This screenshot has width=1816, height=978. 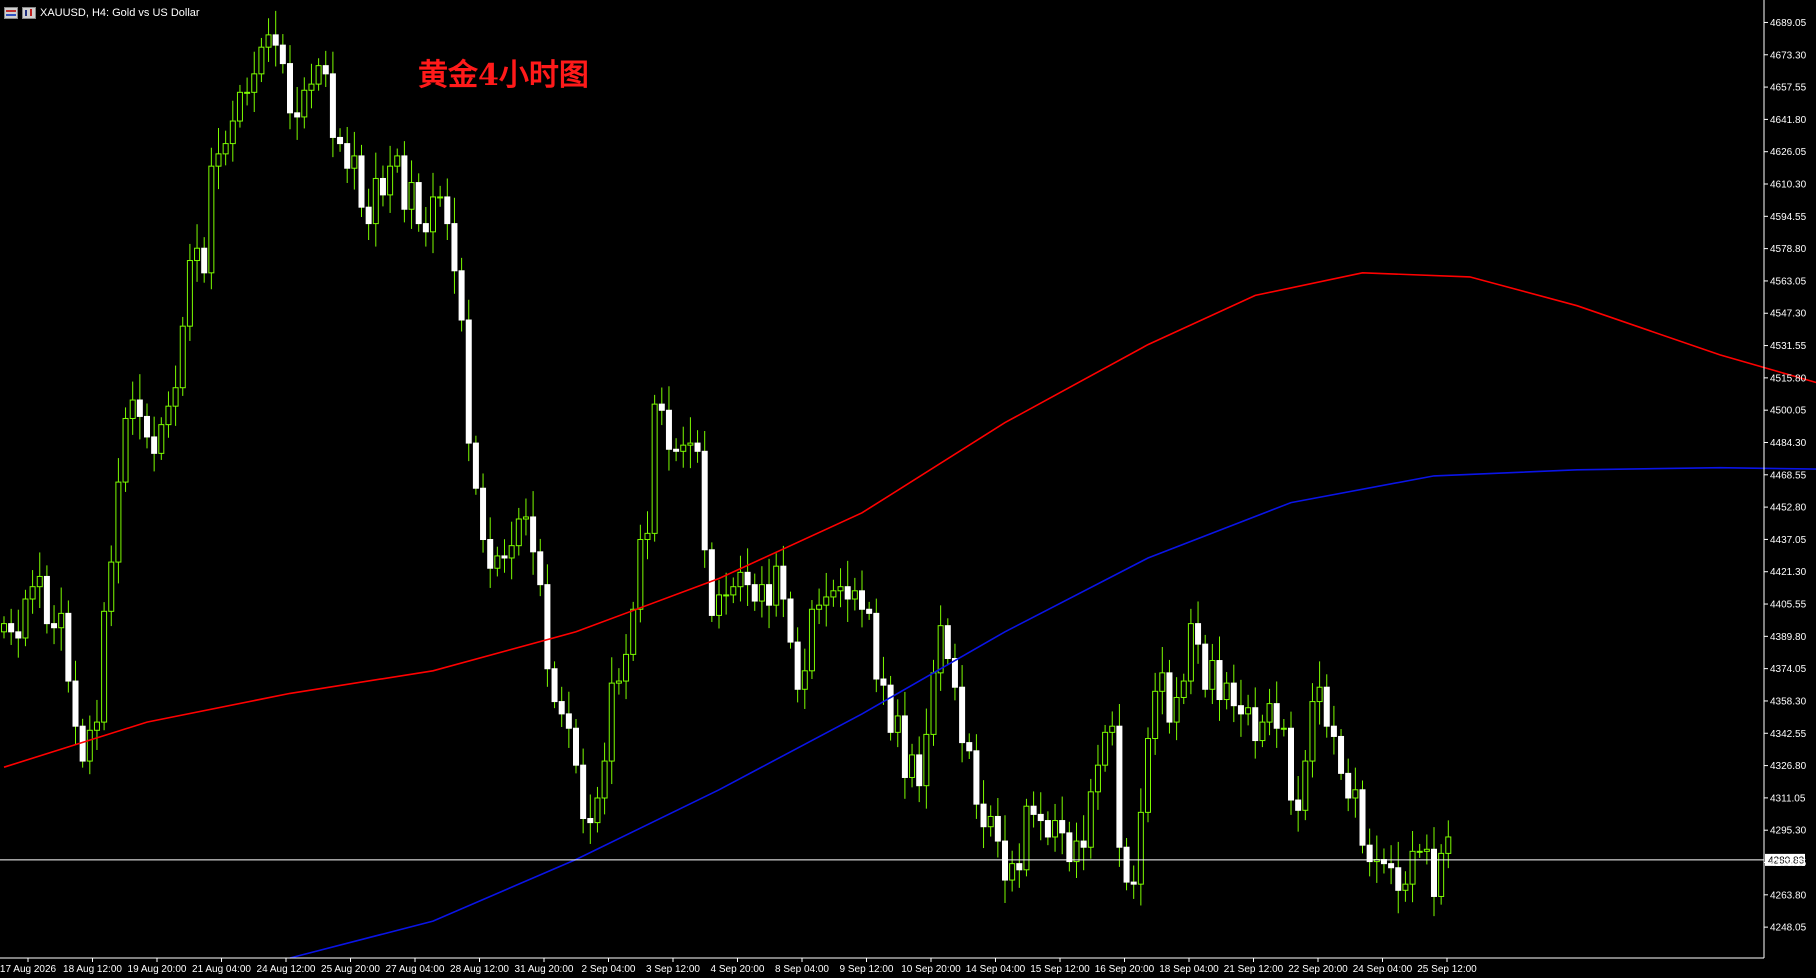 What do you see at coordinates (1788, 217) in the screenshot?
I see `price-tick-label: 4594.55` at bounding box center [1788, 217].